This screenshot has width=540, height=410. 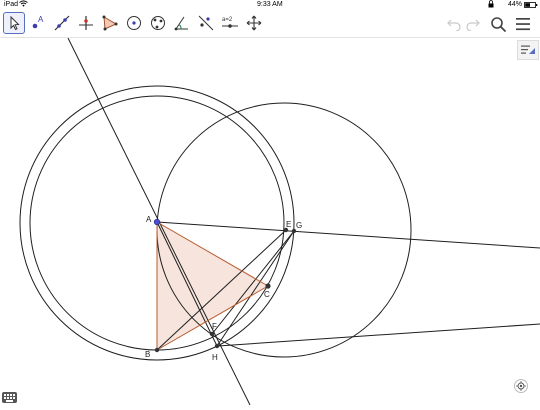 I want to click on move-tool-button, so click(x=14, y=23).